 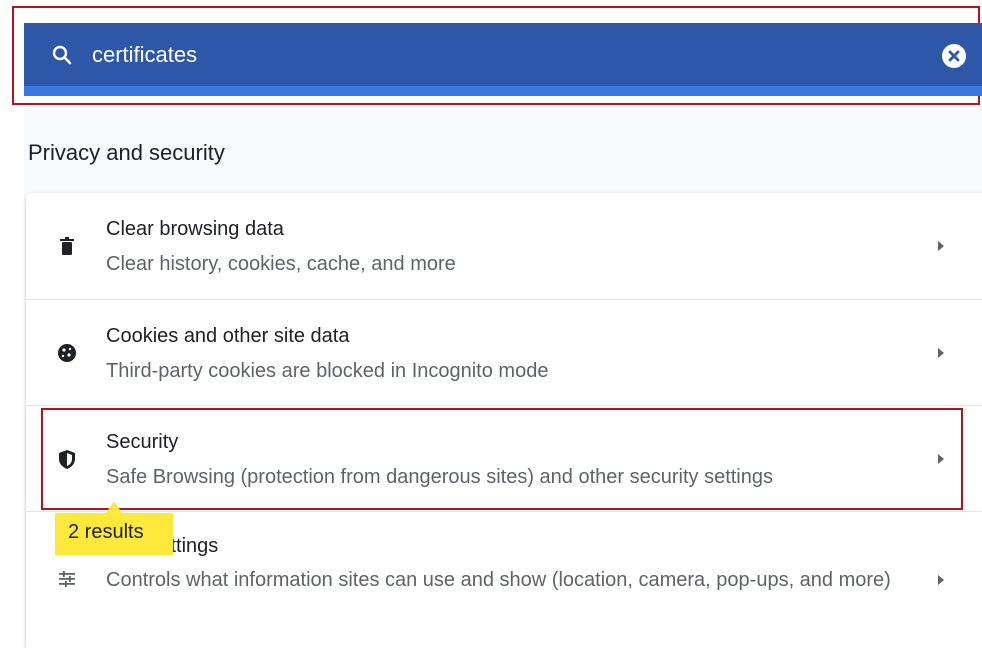 What do you see at coordinates (62, 55) in the screenshot?
I see `search-icon` at bounding box center [62, 55].